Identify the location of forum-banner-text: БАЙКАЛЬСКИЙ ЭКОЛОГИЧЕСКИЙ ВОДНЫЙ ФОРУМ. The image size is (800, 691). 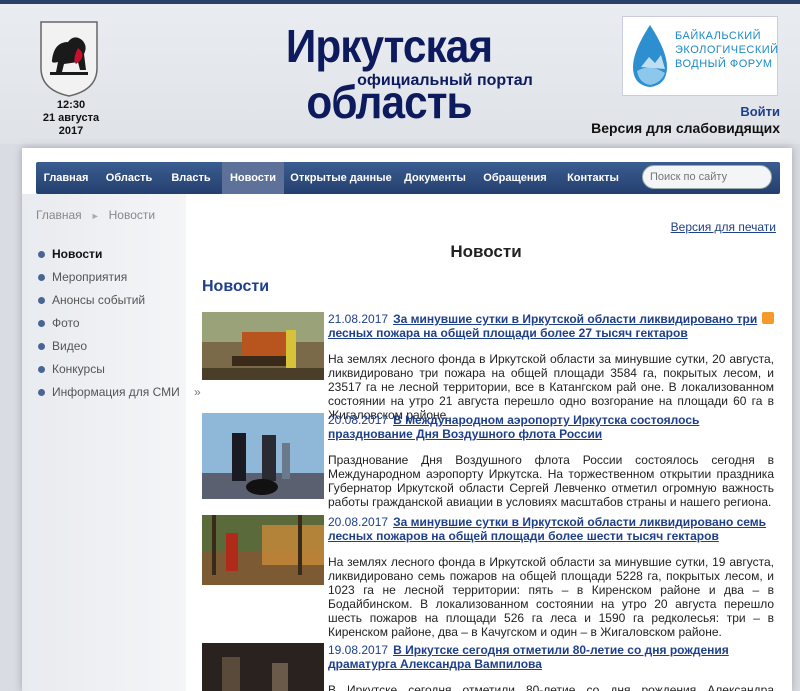
(727, 50).